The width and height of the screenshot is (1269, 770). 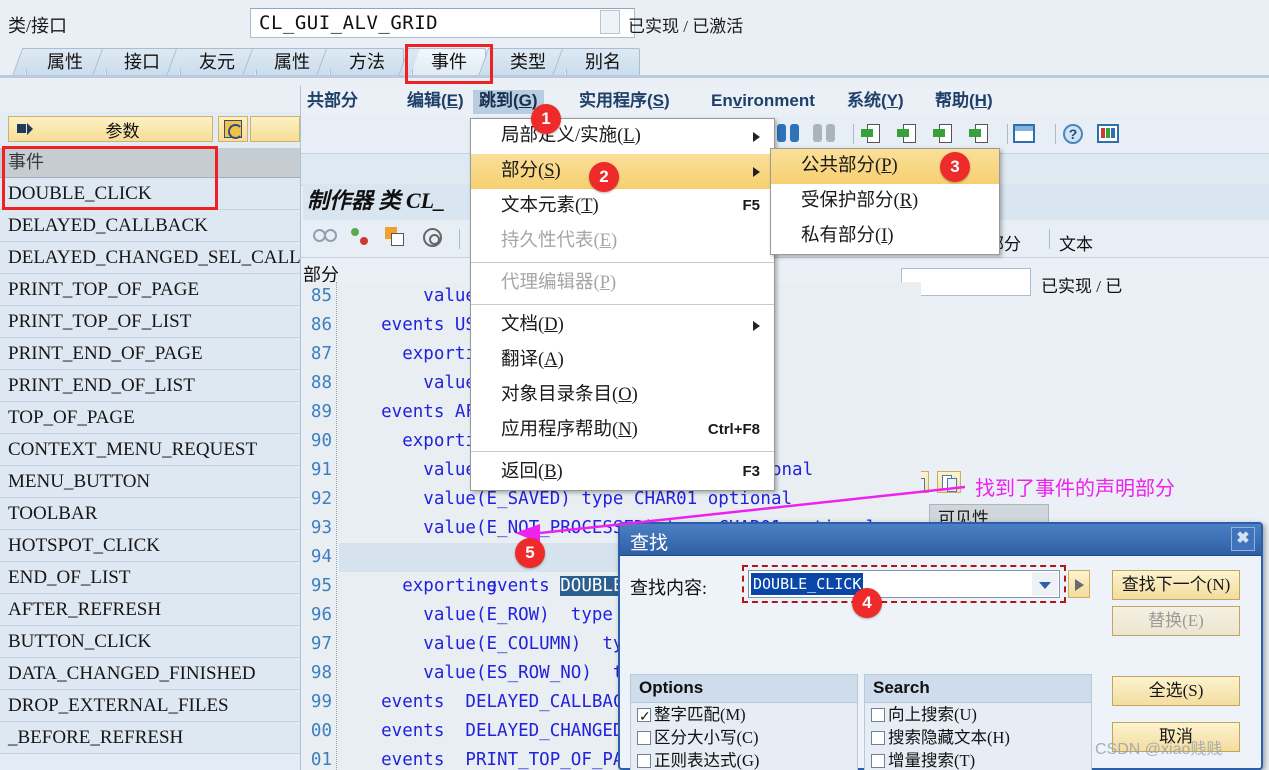 I want to click on step-badge-5: 5, so click(x=530, y=553).